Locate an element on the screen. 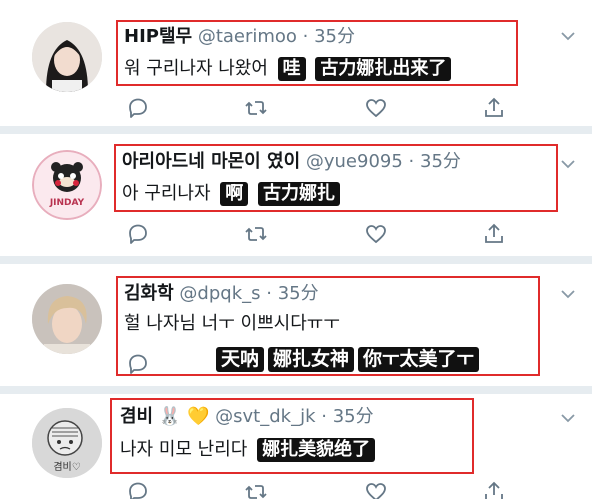  avatar-caption: 겸비♡ is located at coordinates (67, 467).